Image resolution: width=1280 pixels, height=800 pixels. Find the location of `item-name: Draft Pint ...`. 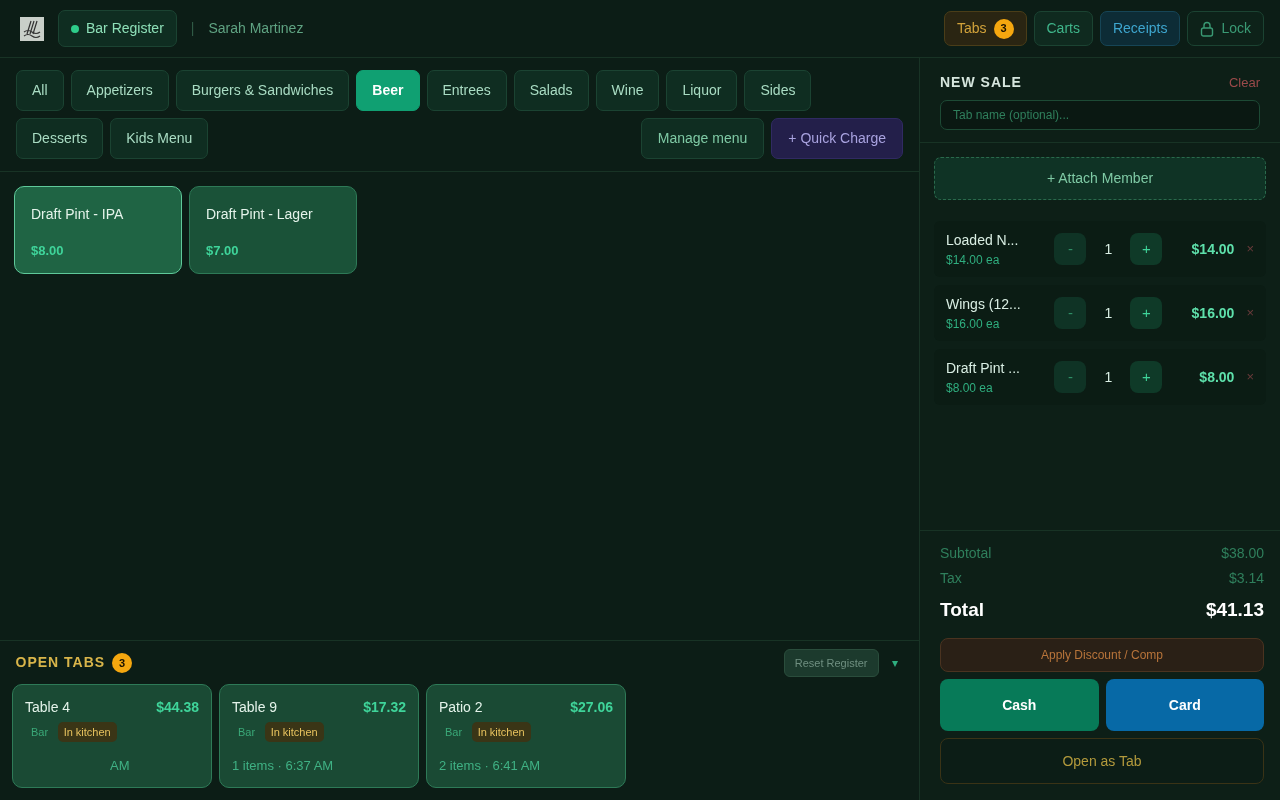

item-name: Draft Pint ... is located at coordinates (983, 368).